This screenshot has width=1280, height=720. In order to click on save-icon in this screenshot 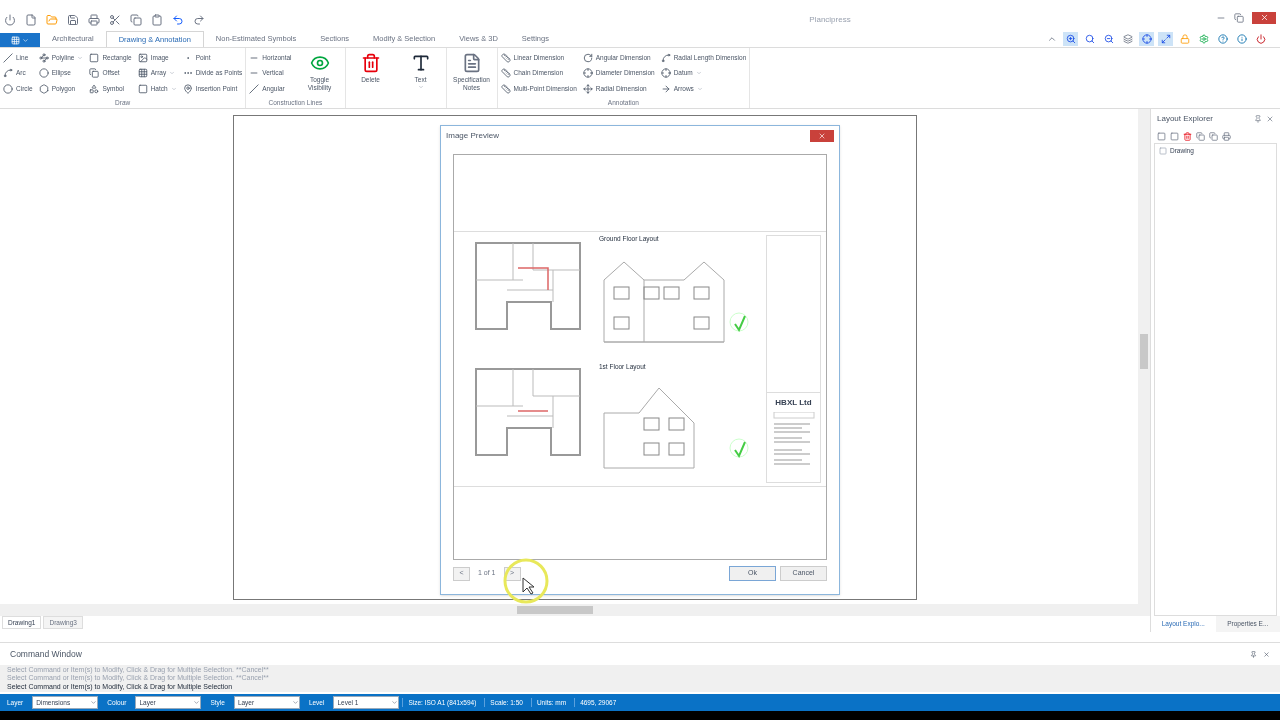, I will do `click(73, 19)`.